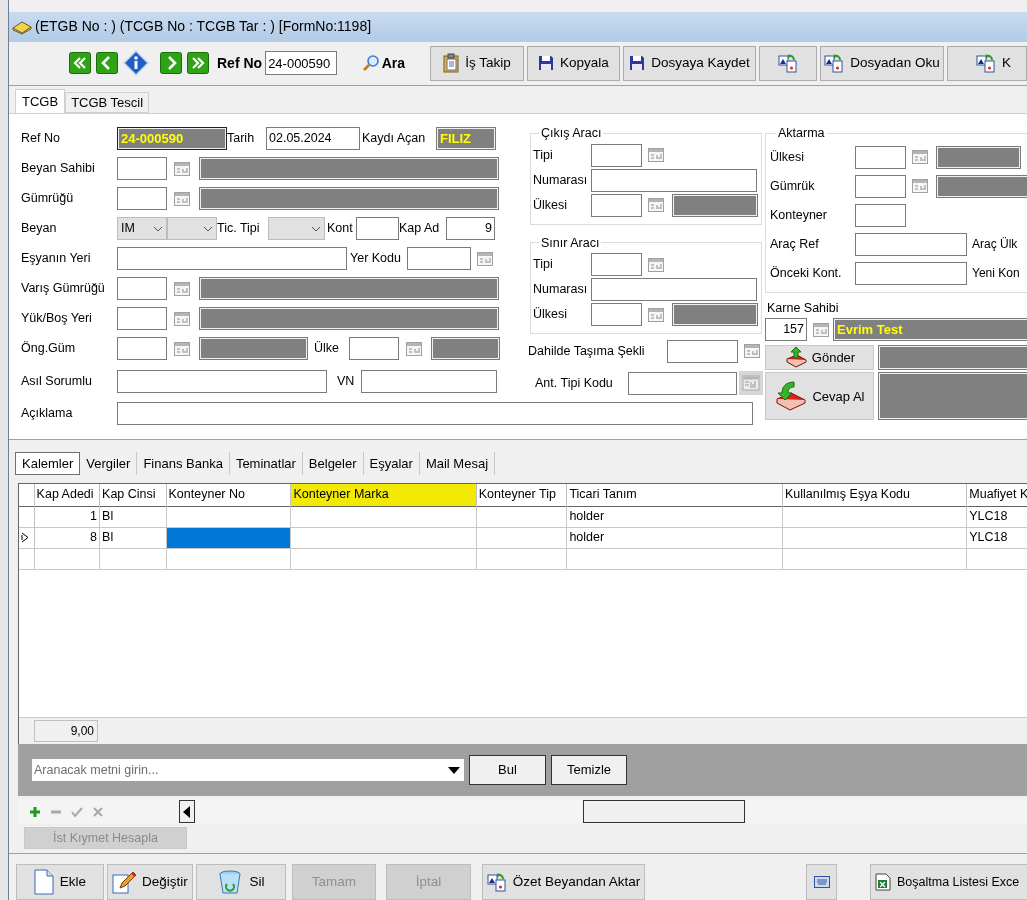  Describe the element at coordinates (664, 811) in the screenshot. I see `scroll-thumb` at that location.